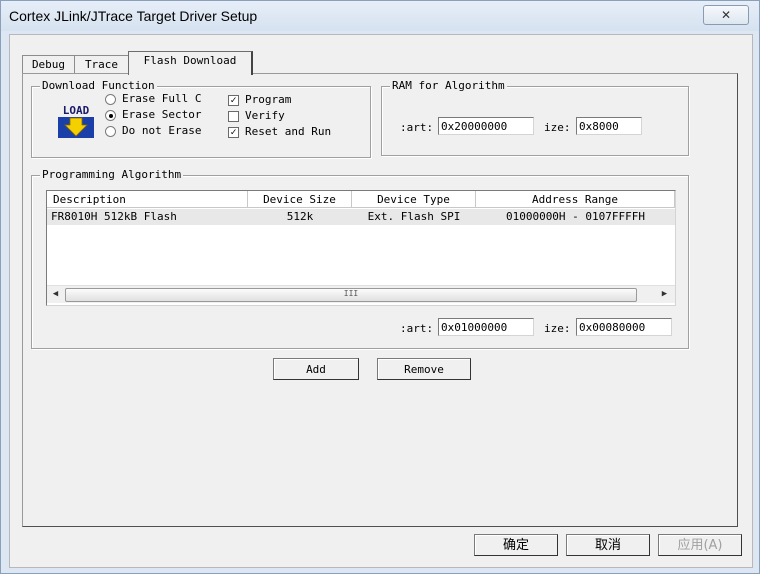  I want to click on algorithm-start-field: 0x01000000, so click(486, 327).